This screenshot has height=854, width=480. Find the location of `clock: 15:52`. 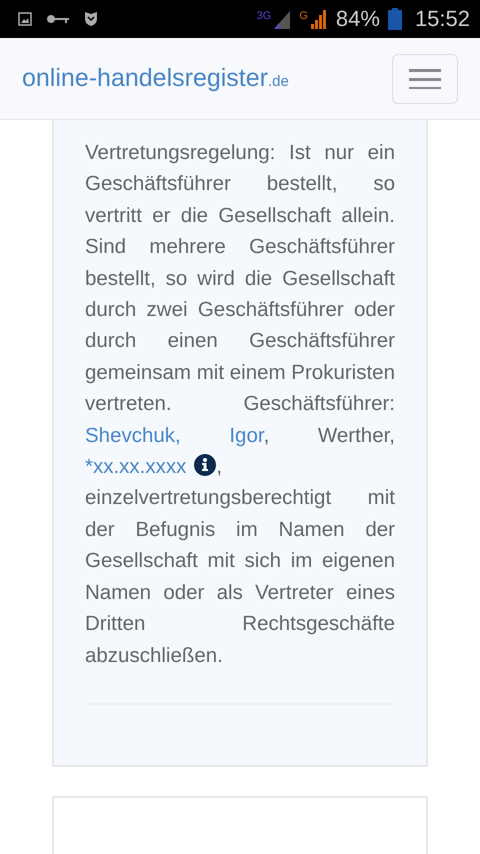

clock: 15:52 is located at coordinates (442, 19).